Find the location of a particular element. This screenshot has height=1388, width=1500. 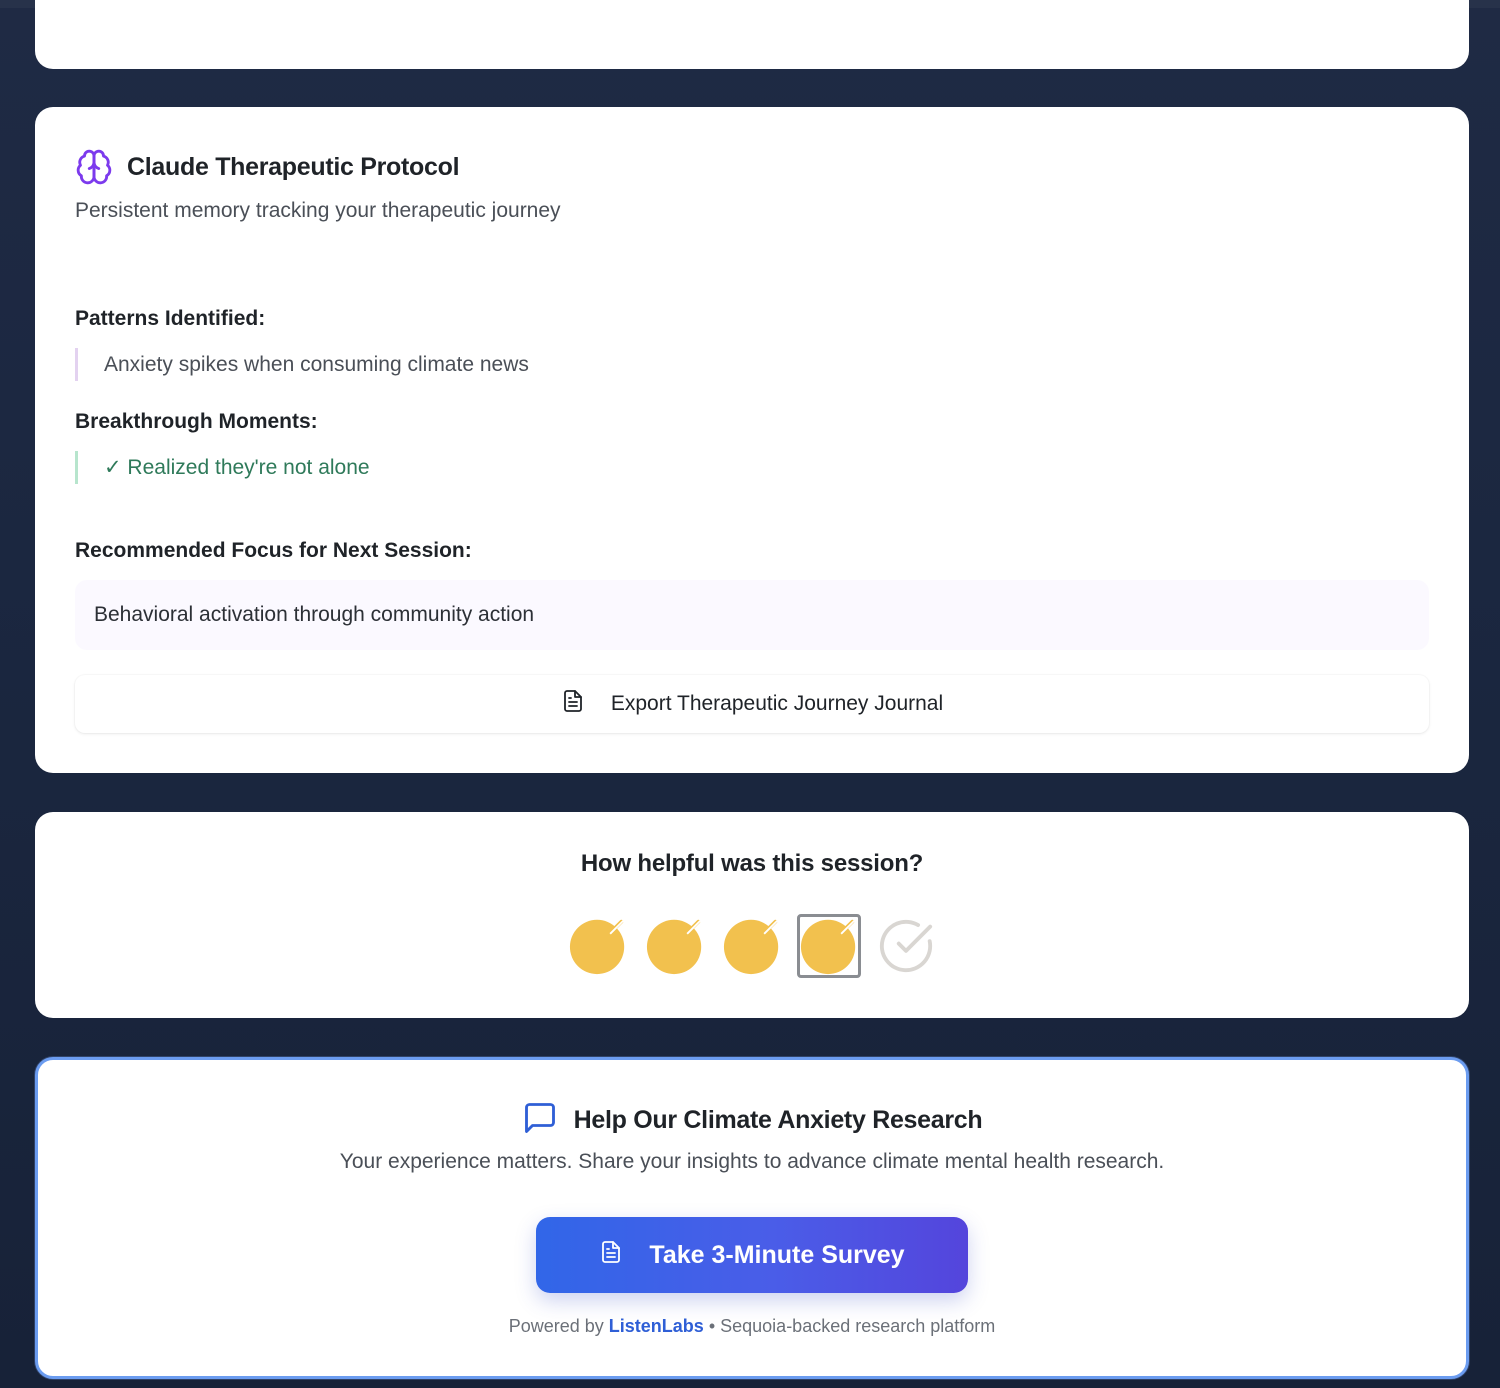

powered-suffix: • Sequoia-backed research platform is located at coordinates (852, 1326).